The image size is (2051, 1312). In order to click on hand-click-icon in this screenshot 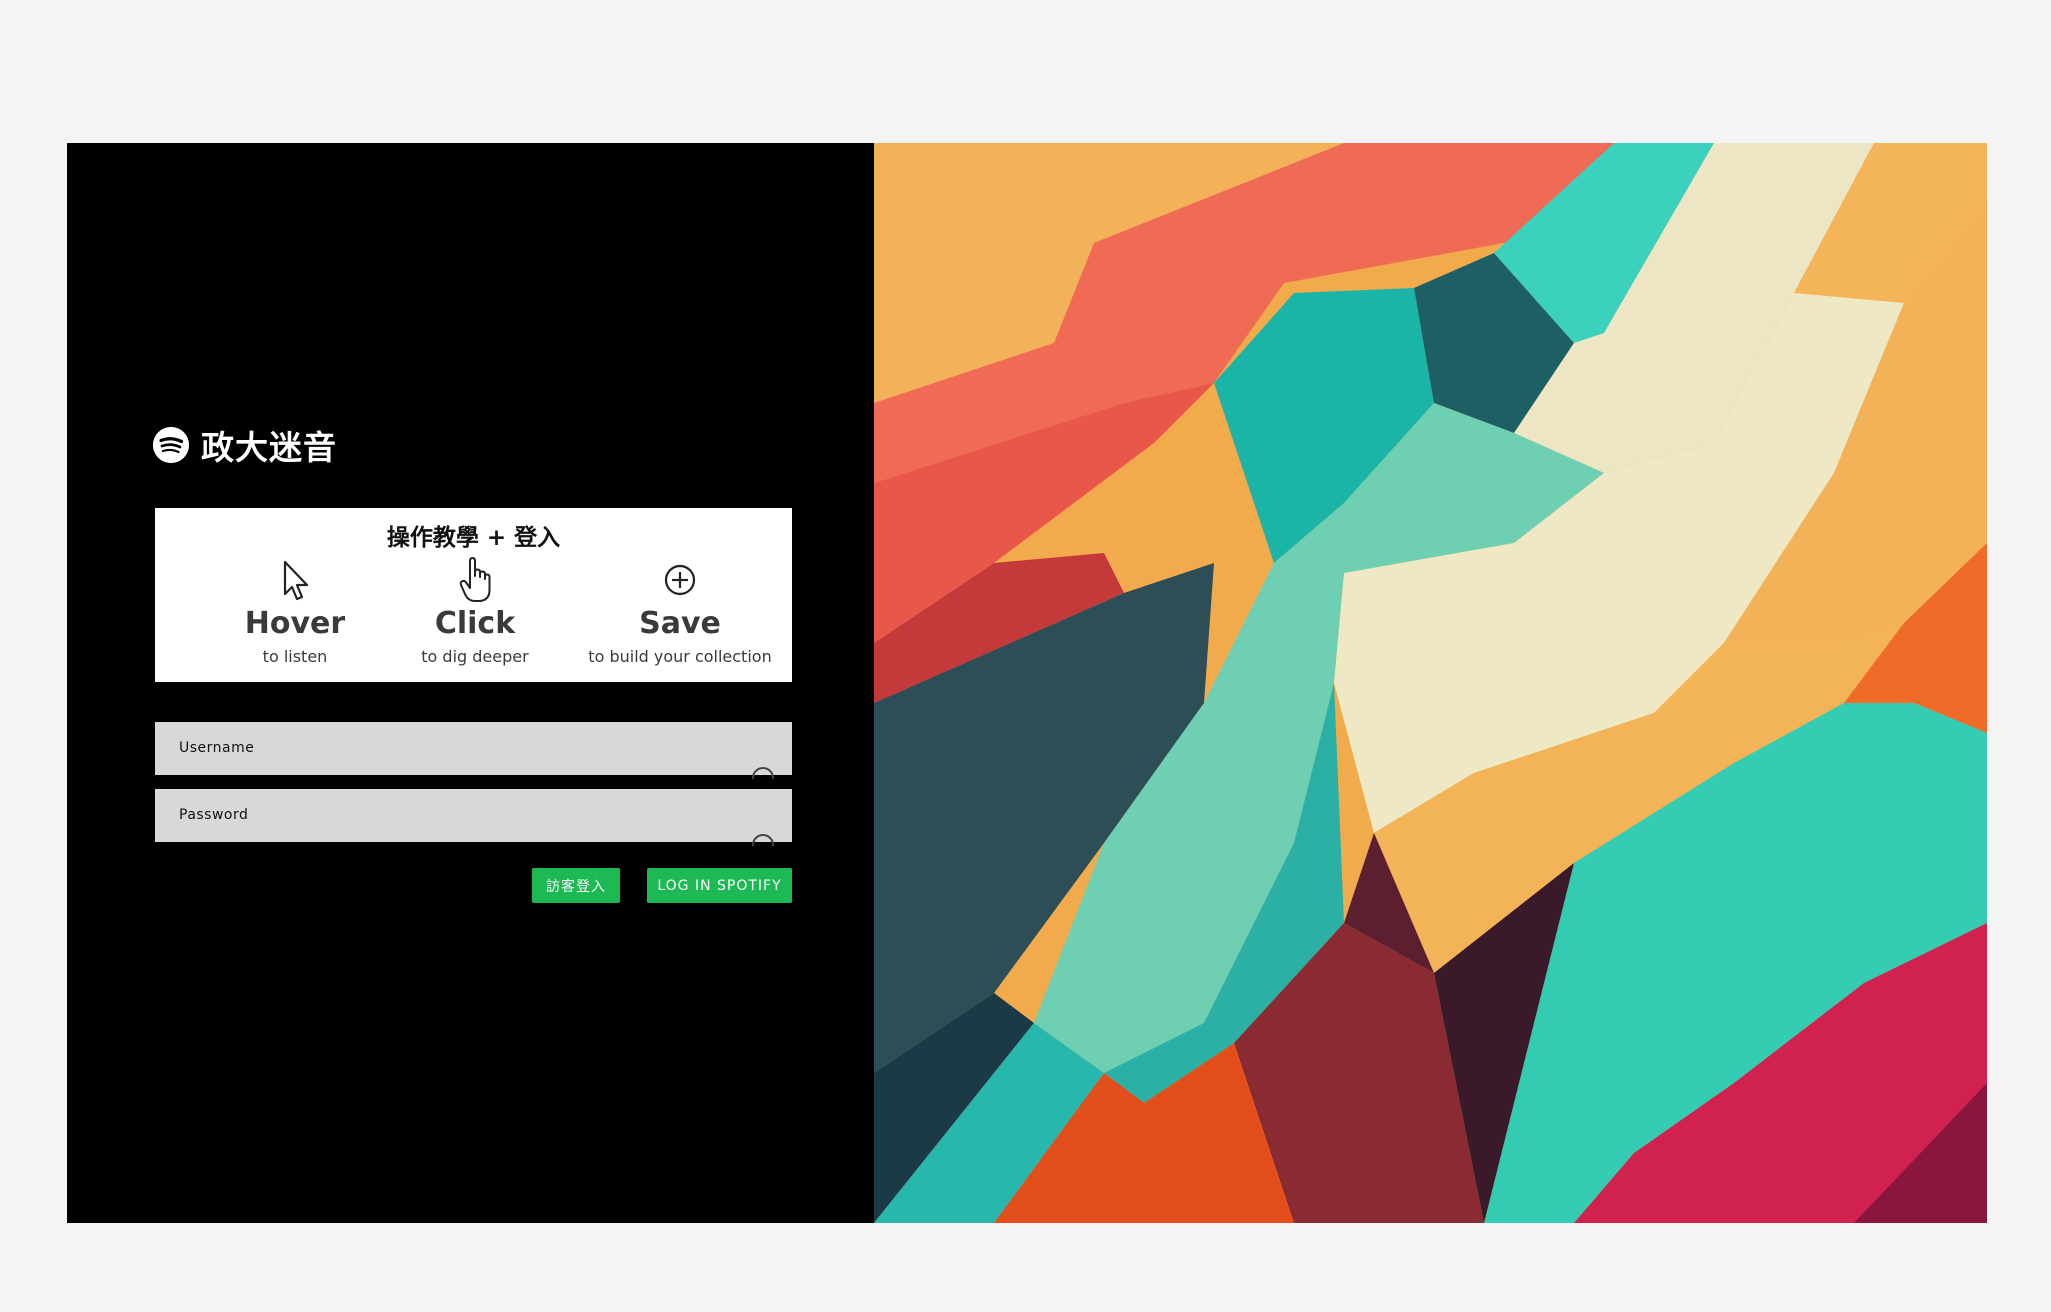, I will do `click(475, 580)`.